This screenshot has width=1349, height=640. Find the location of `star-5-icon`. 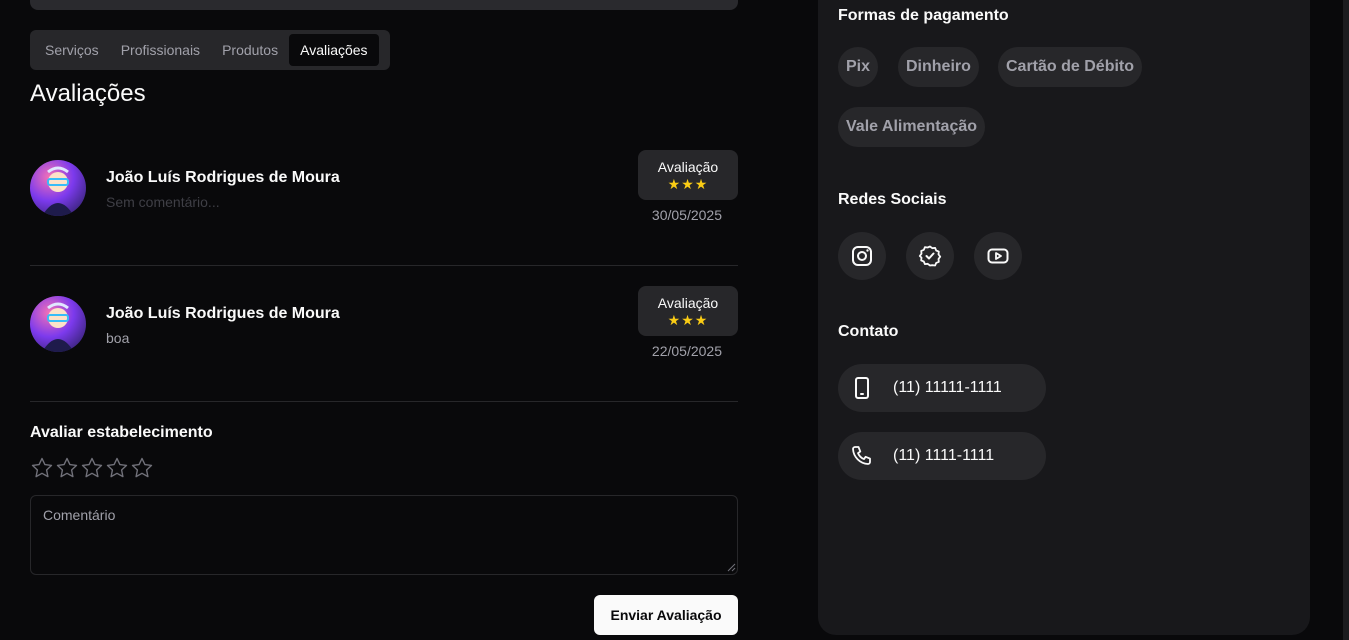

star-5-icon is located at coordinates (142, 468).